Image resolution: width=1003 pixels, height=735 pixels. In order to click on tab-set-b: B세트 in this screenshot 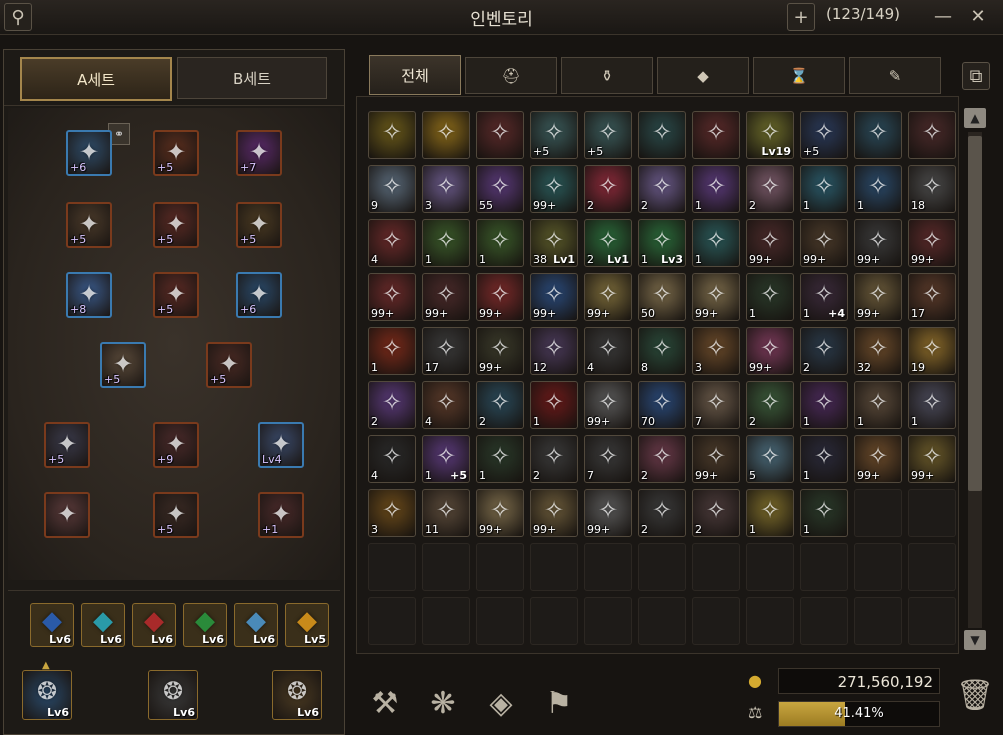, I will do `click(252, 78)`.